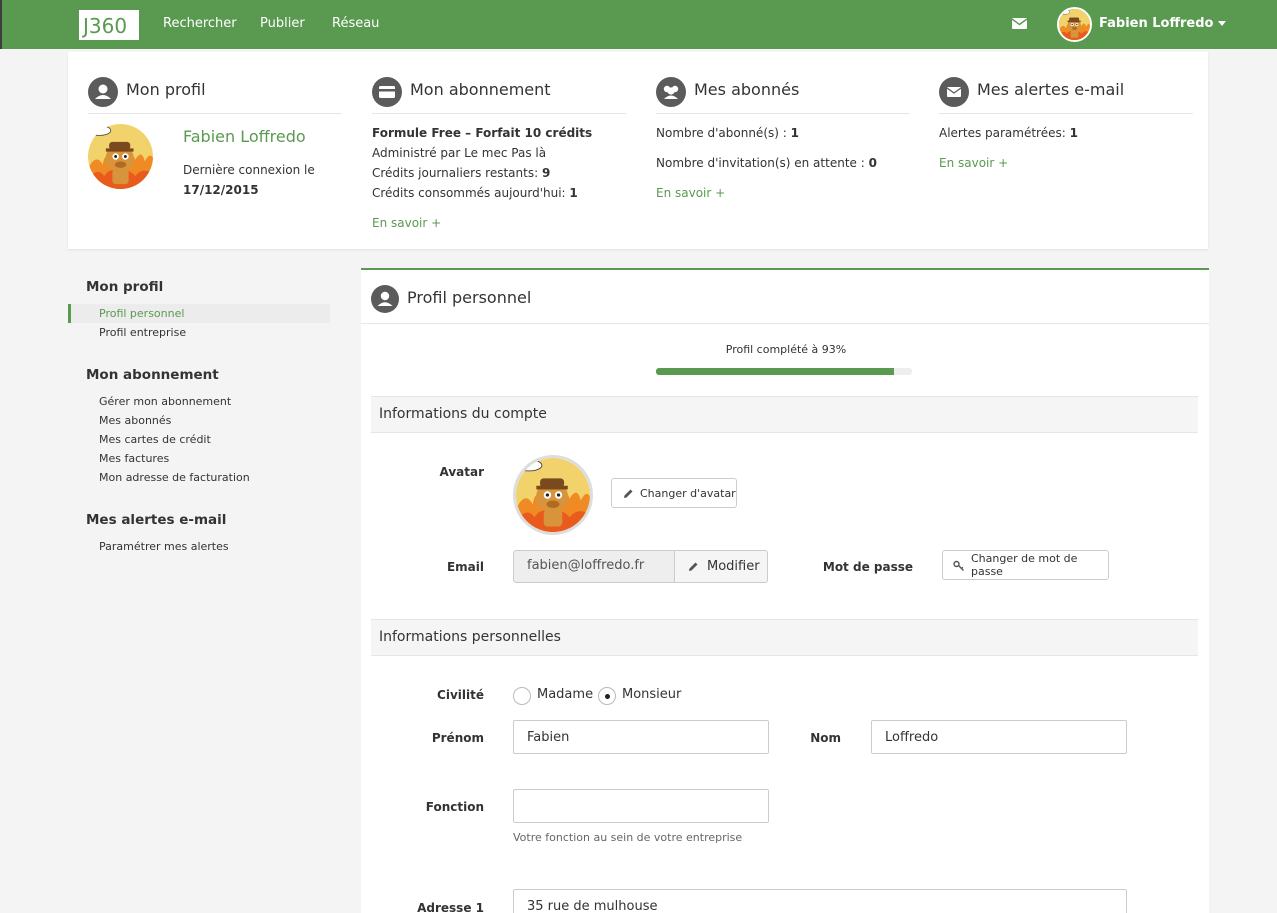 The image size is (1277, 913). Describe the element at coordinates (973, 163) in the screenshot. I see `alerts-more-link: En savoir +` at that location.